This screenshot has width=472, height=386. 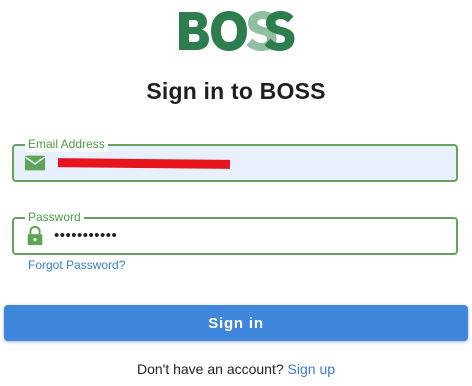 I want to click on forgot-password-link: Forgot Password?, so click(x=76, y=265).